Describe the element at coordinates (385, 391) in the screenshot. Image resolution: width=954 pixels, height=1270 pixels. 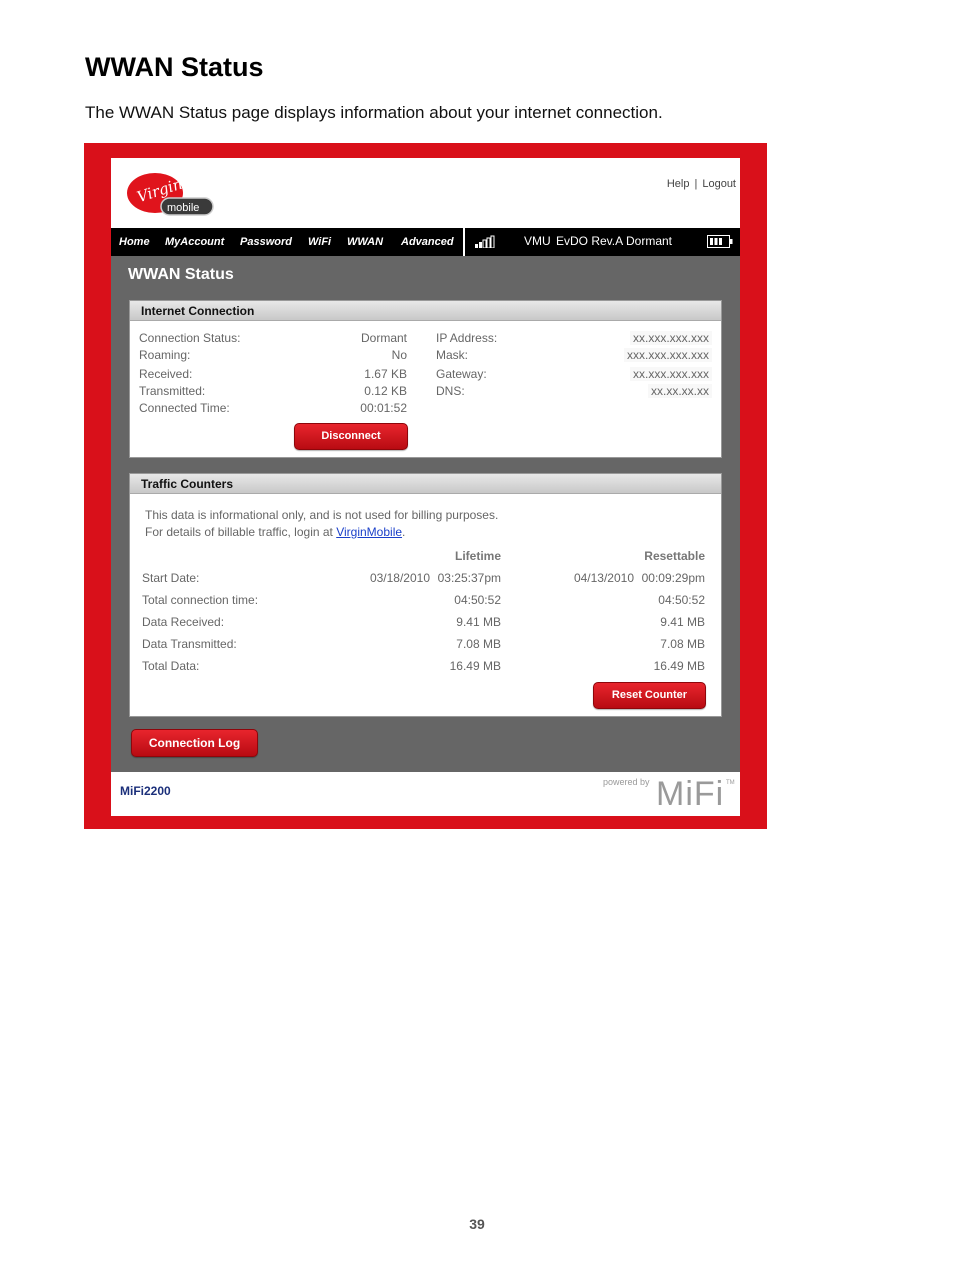
I see `transmitted-value: 0.12 KB` at that location.